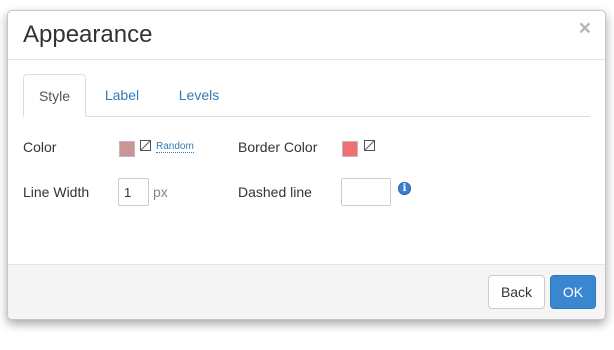 The height and width of the screenshot is (350, 614). Describe the element at coordinates (199, 95) in the screenshot. I see `tab-levels: Levels` at that location.